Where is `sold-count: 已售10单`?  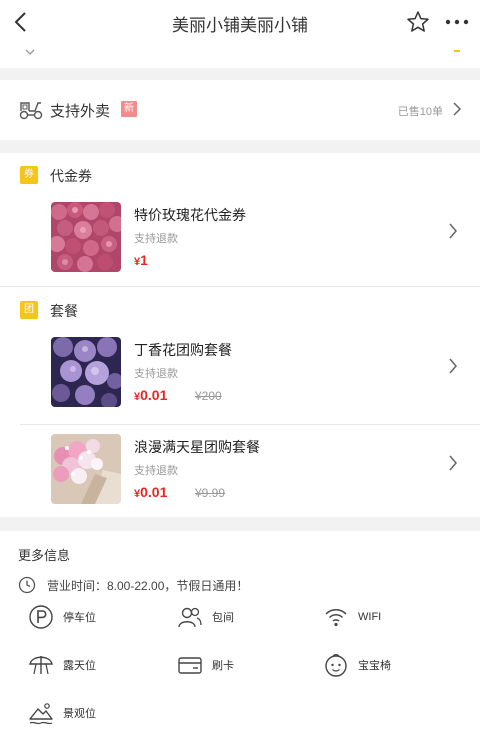
sold-count: 已售10单 is located at coordinates (420, 112).